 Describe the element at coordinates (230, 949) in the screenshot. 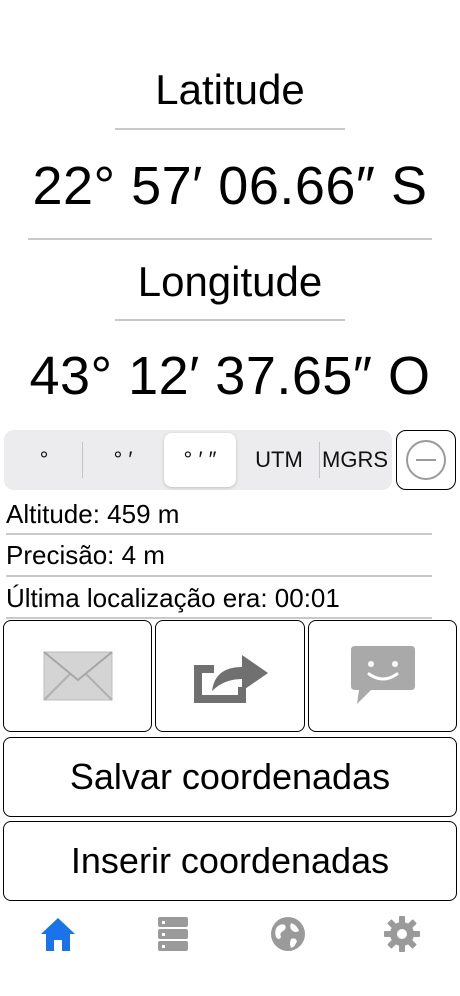

I see `tab-bar` at that location.